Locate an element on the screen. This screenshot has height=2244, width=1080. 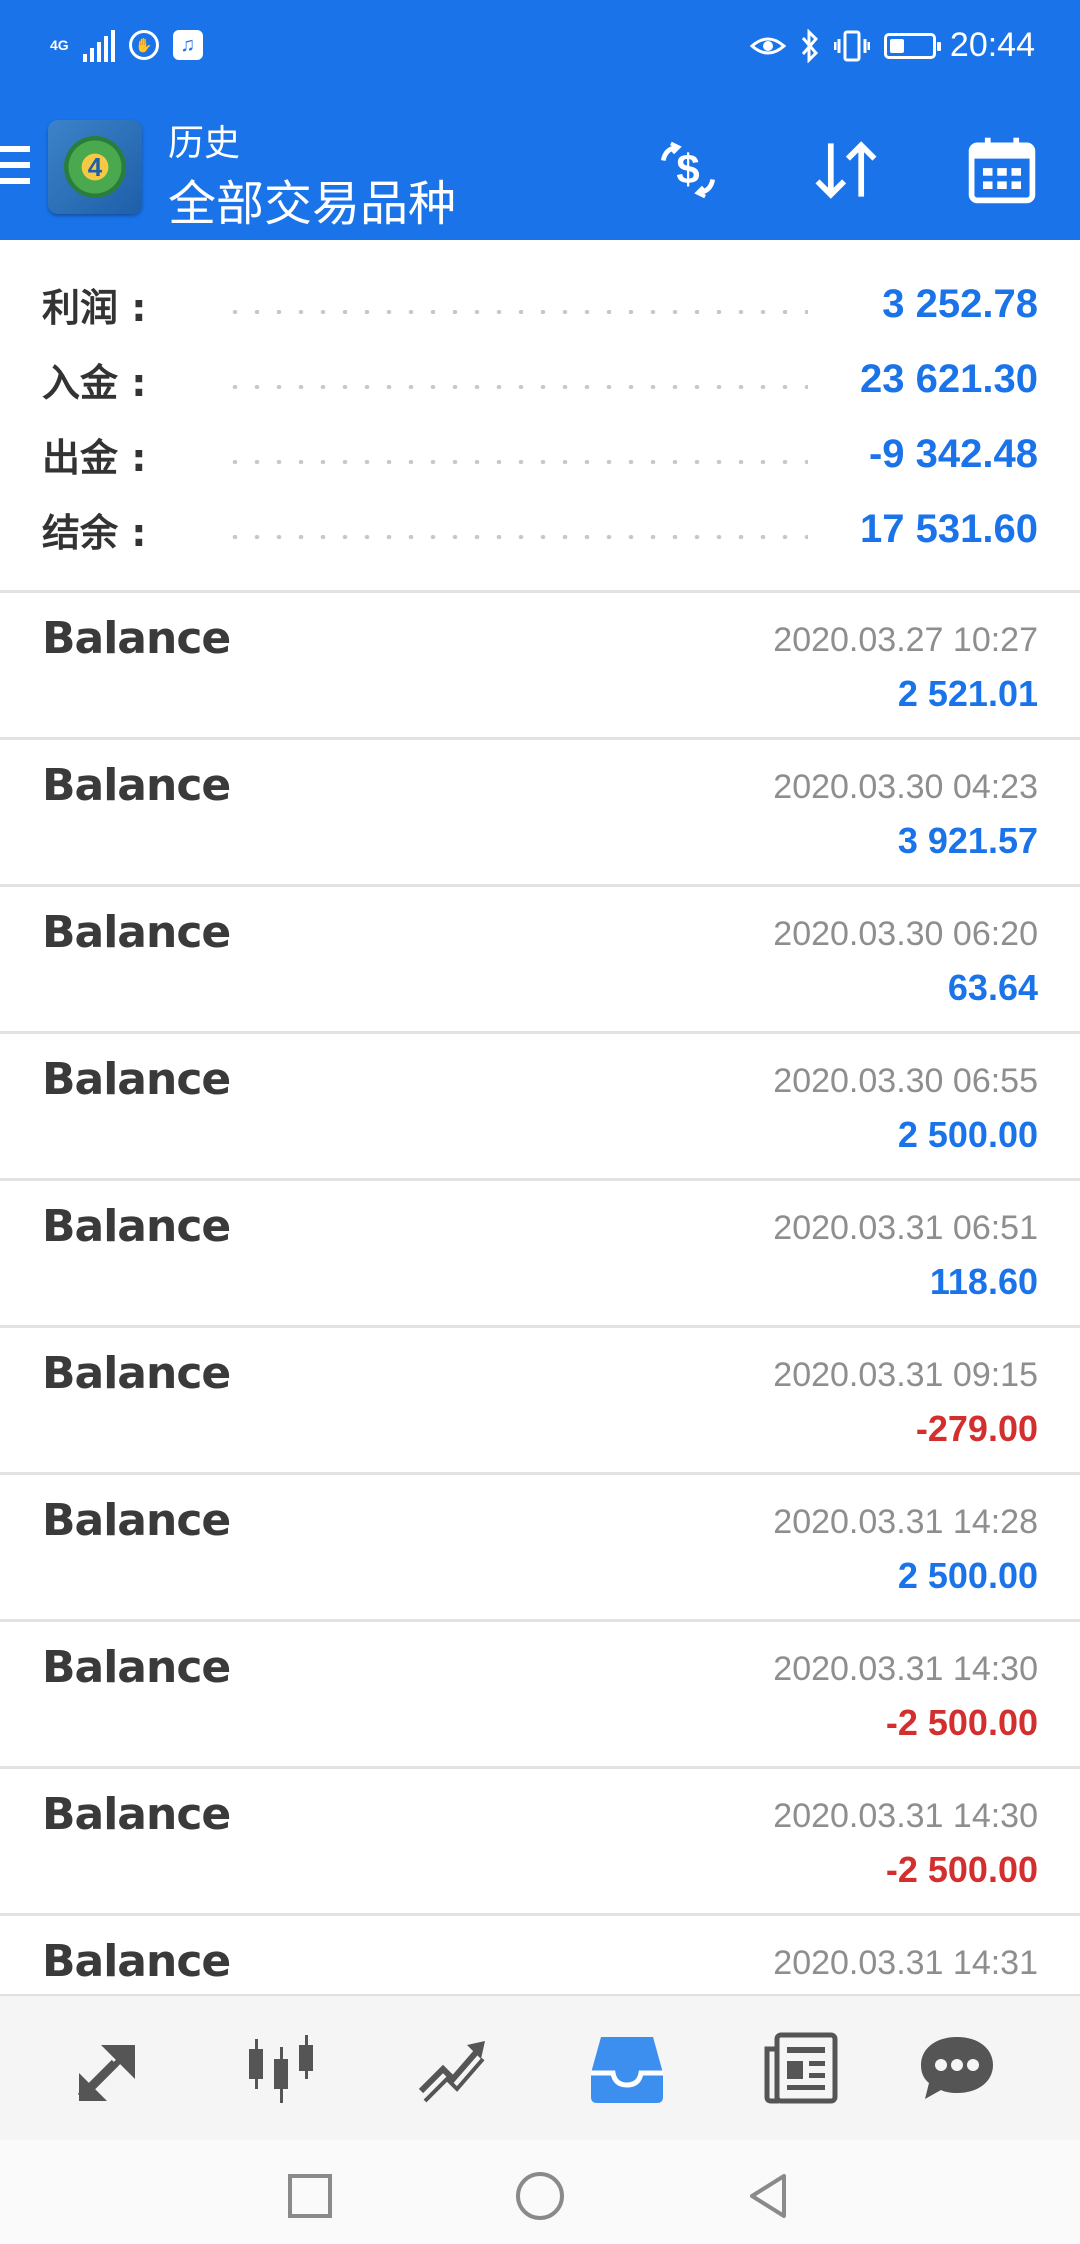
recent-apps-button is located at coordinates (310, 2196).